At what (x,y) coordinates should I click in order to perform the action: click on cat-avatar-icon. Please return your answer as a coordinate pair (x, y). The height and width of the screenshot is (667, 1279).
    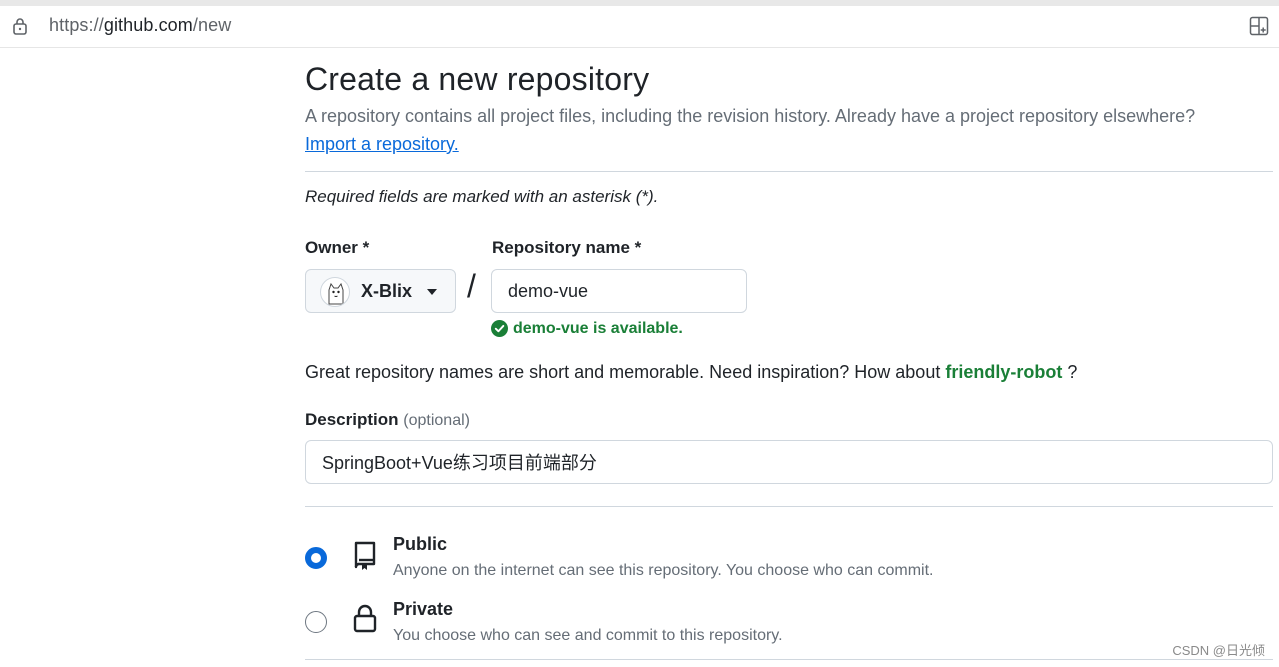
    Looking at the image, I should click on (336, 293).